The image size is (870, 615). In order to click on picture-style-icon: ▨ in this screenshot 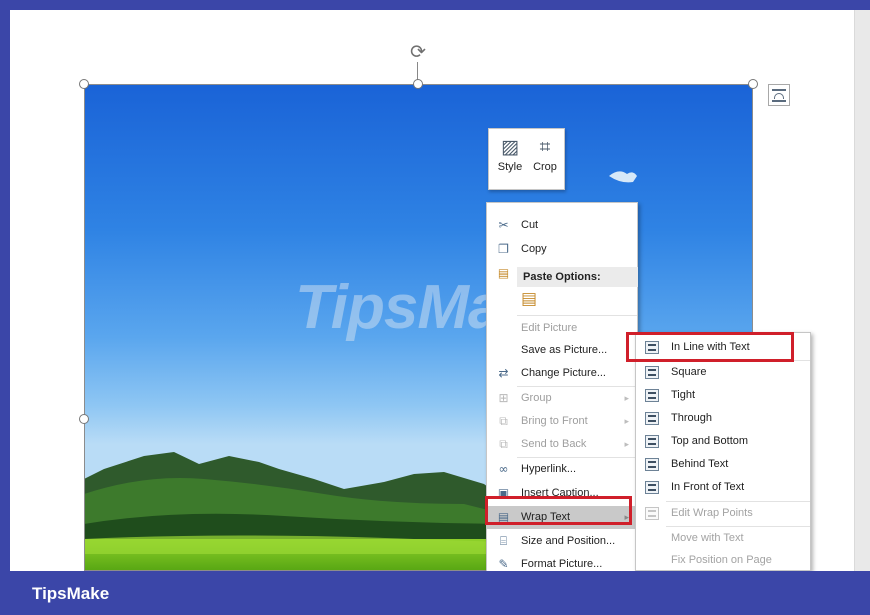, I will do `click(510, 147)`.